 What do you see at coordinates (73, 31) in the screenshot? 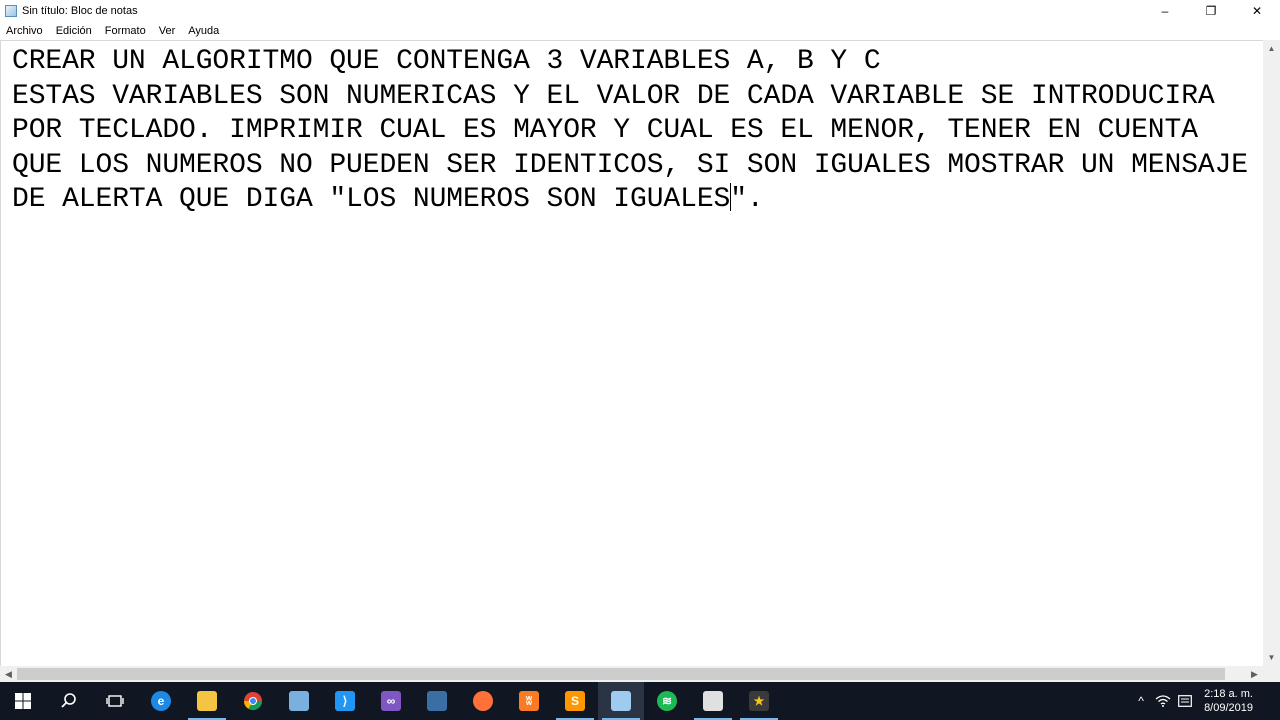
I see `menu-edicion: Edición` at bounding box center [73, 31].